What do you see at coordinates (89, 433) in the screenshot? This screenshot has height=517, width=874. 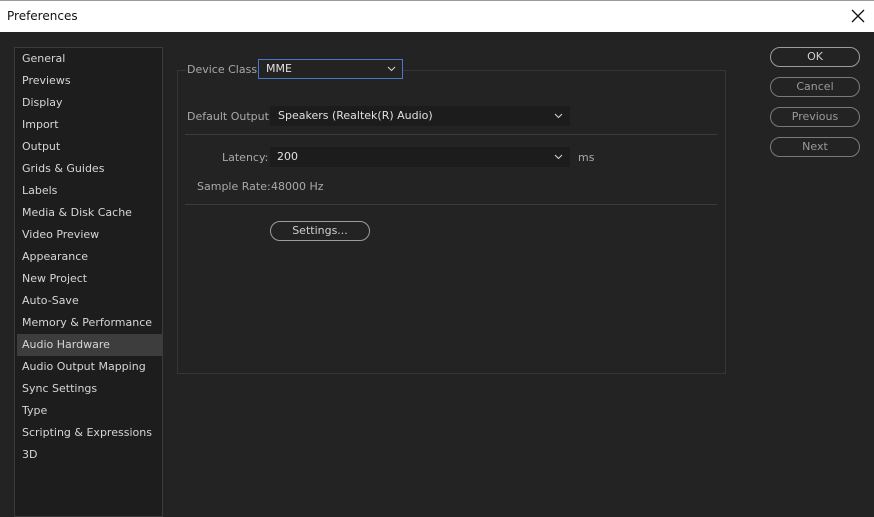 I see `sidebar-item-scripting-expressions: Scripting & Expressions` at bounding box center [89, 433].